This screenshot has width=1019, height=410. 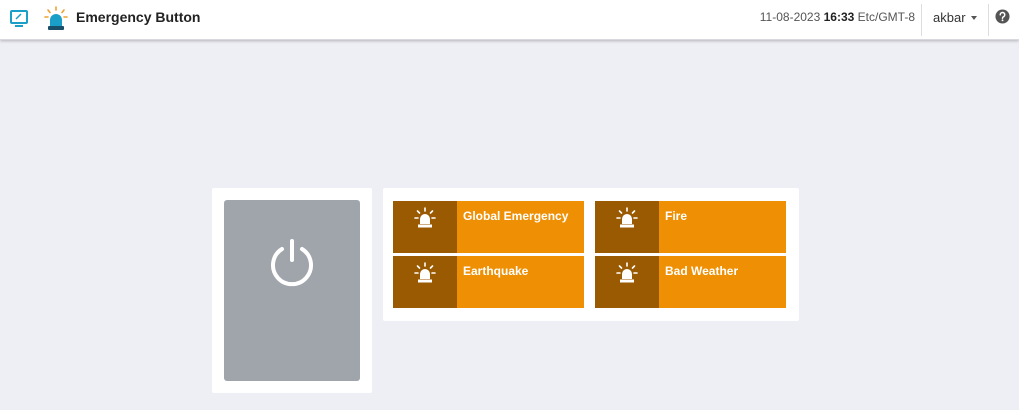 I want to click on time-text: 16:33, so click(x=839, y=17).